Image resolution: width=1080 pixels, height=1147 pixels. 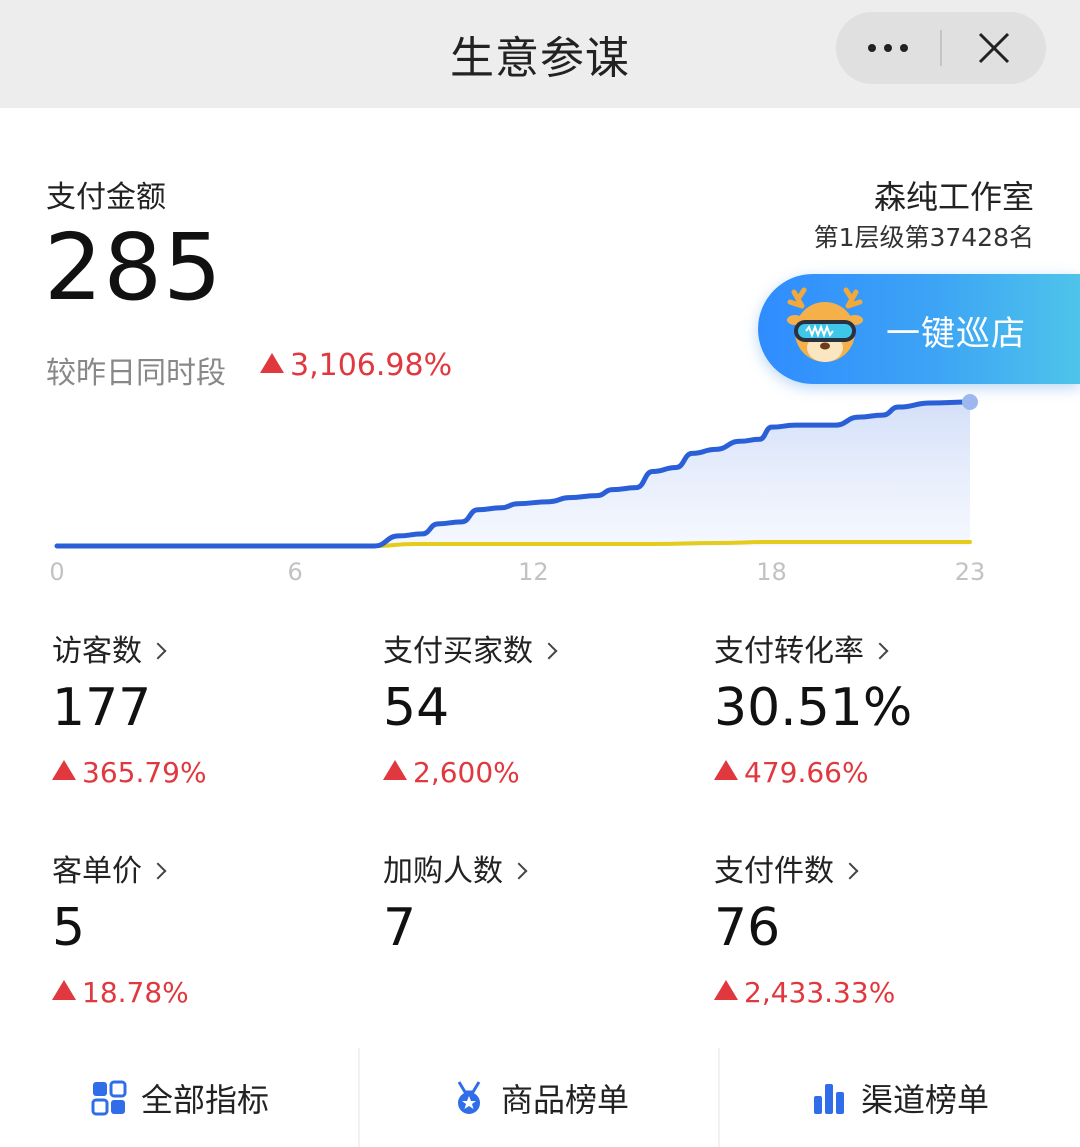 I want to click on x-tick-label: 12, so click(x=533, y=572).